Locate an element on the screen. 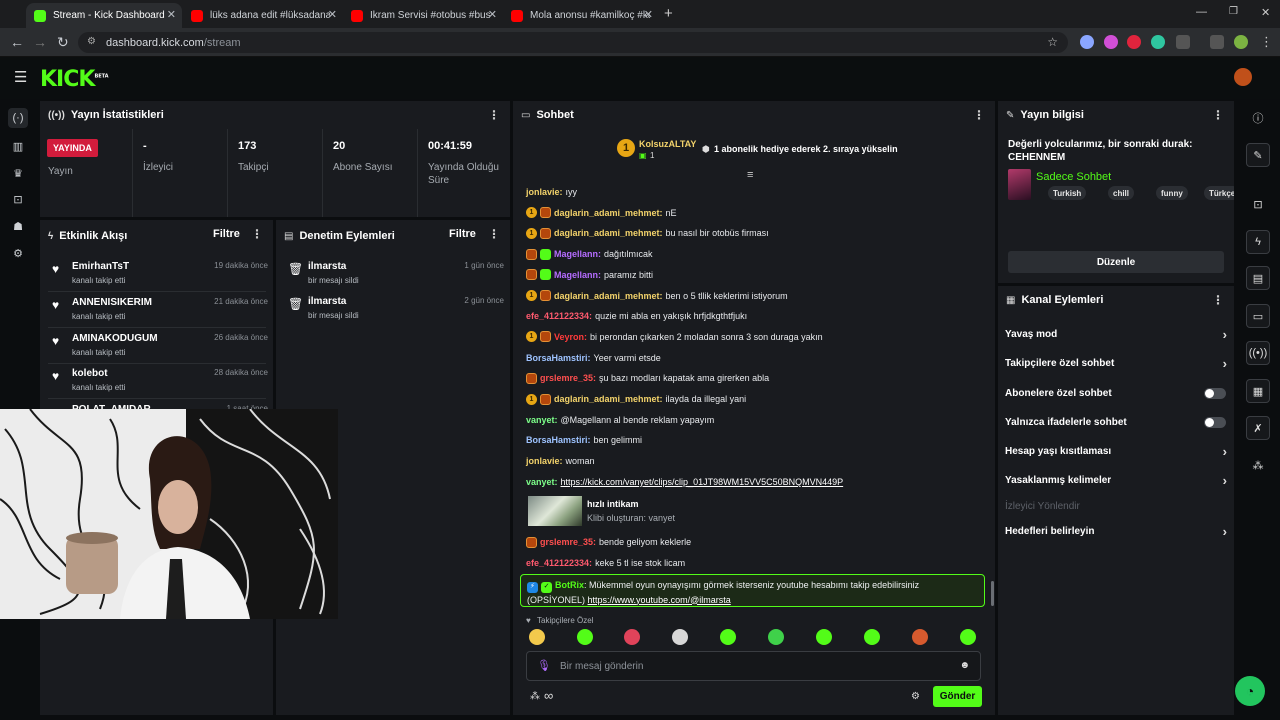  microphone-icon: 🎙 is located at coordinates (544, 665).